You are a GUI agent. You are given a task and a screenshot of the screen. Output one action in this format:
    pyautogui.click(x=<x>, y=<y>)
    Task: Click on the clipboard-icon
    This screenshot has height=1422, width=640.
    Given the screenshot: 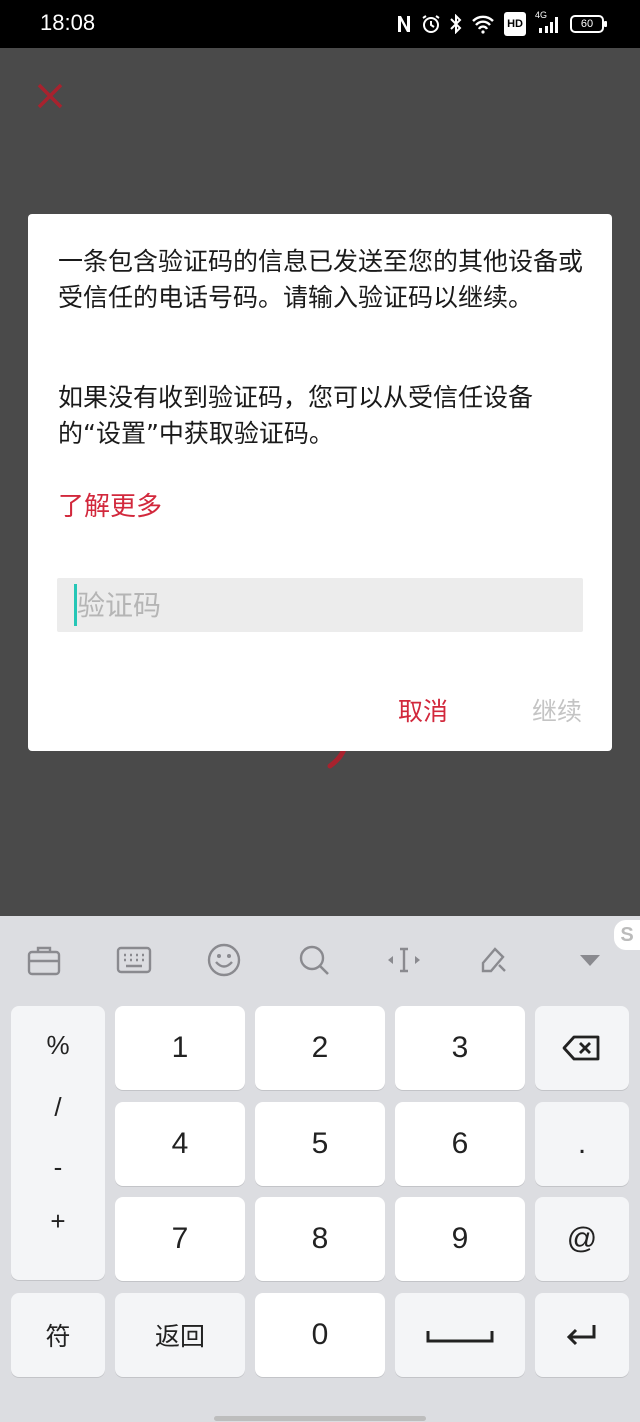 What is the action you would take?
    pyautogui.click(x=44, y=960)
    